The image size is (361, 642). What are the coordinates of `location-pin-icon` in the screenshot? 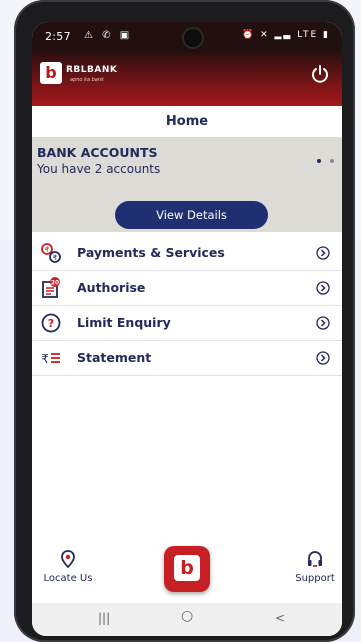 It's located at (68, 559).